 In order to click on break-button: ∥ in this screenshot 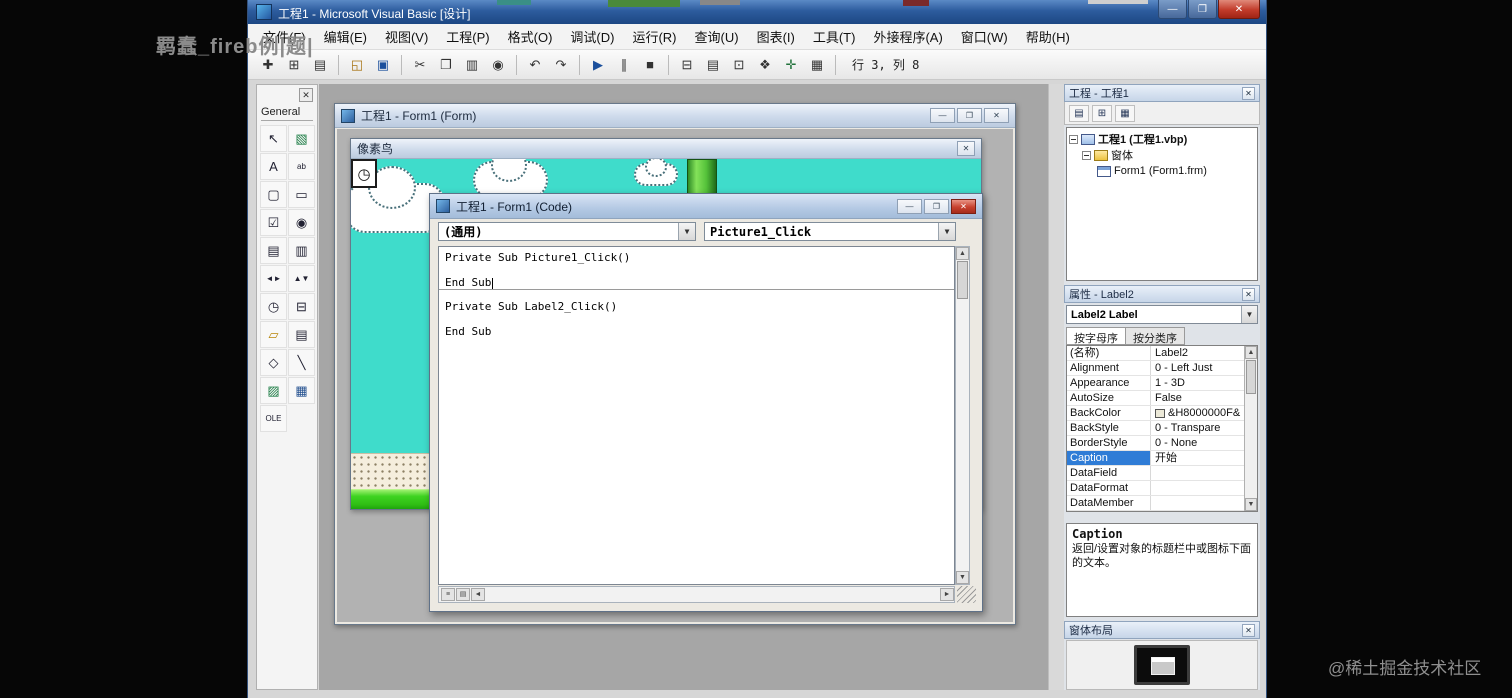, I will do `click(624, 65)`.